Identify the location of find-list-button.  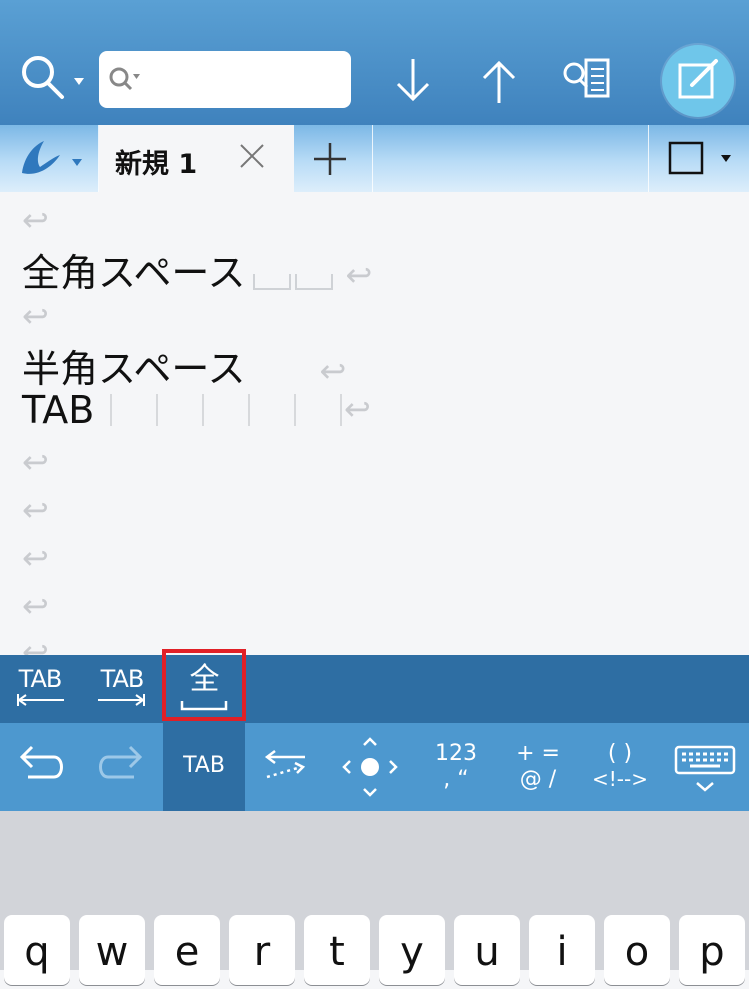
(585, 81).